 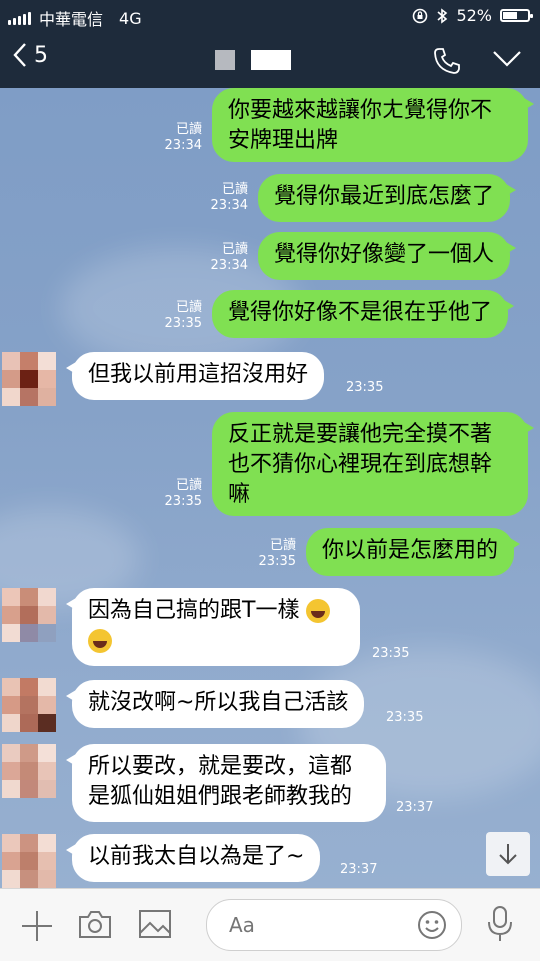 I want to click on camera-button, so click(x=95, y=926).